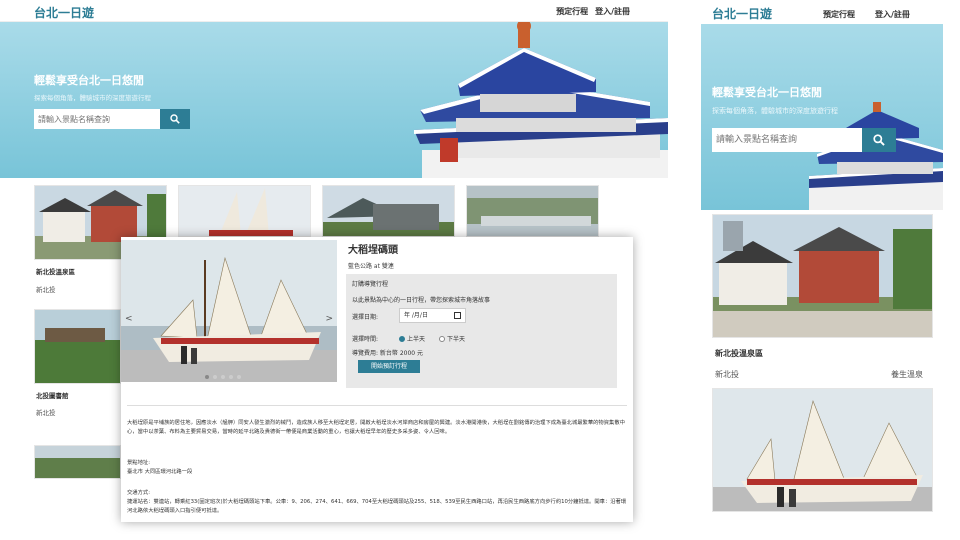  I want to click on attraction-card-title: 北投圖書館, so click(52, 395).